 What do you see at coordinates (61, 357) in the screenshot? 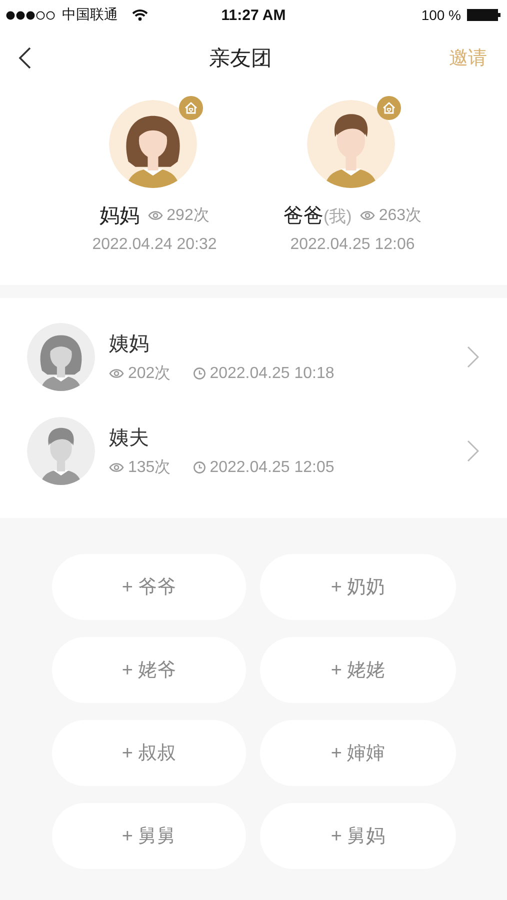
I see `woman-avatar-drawing` at bounding box center [61, 357].